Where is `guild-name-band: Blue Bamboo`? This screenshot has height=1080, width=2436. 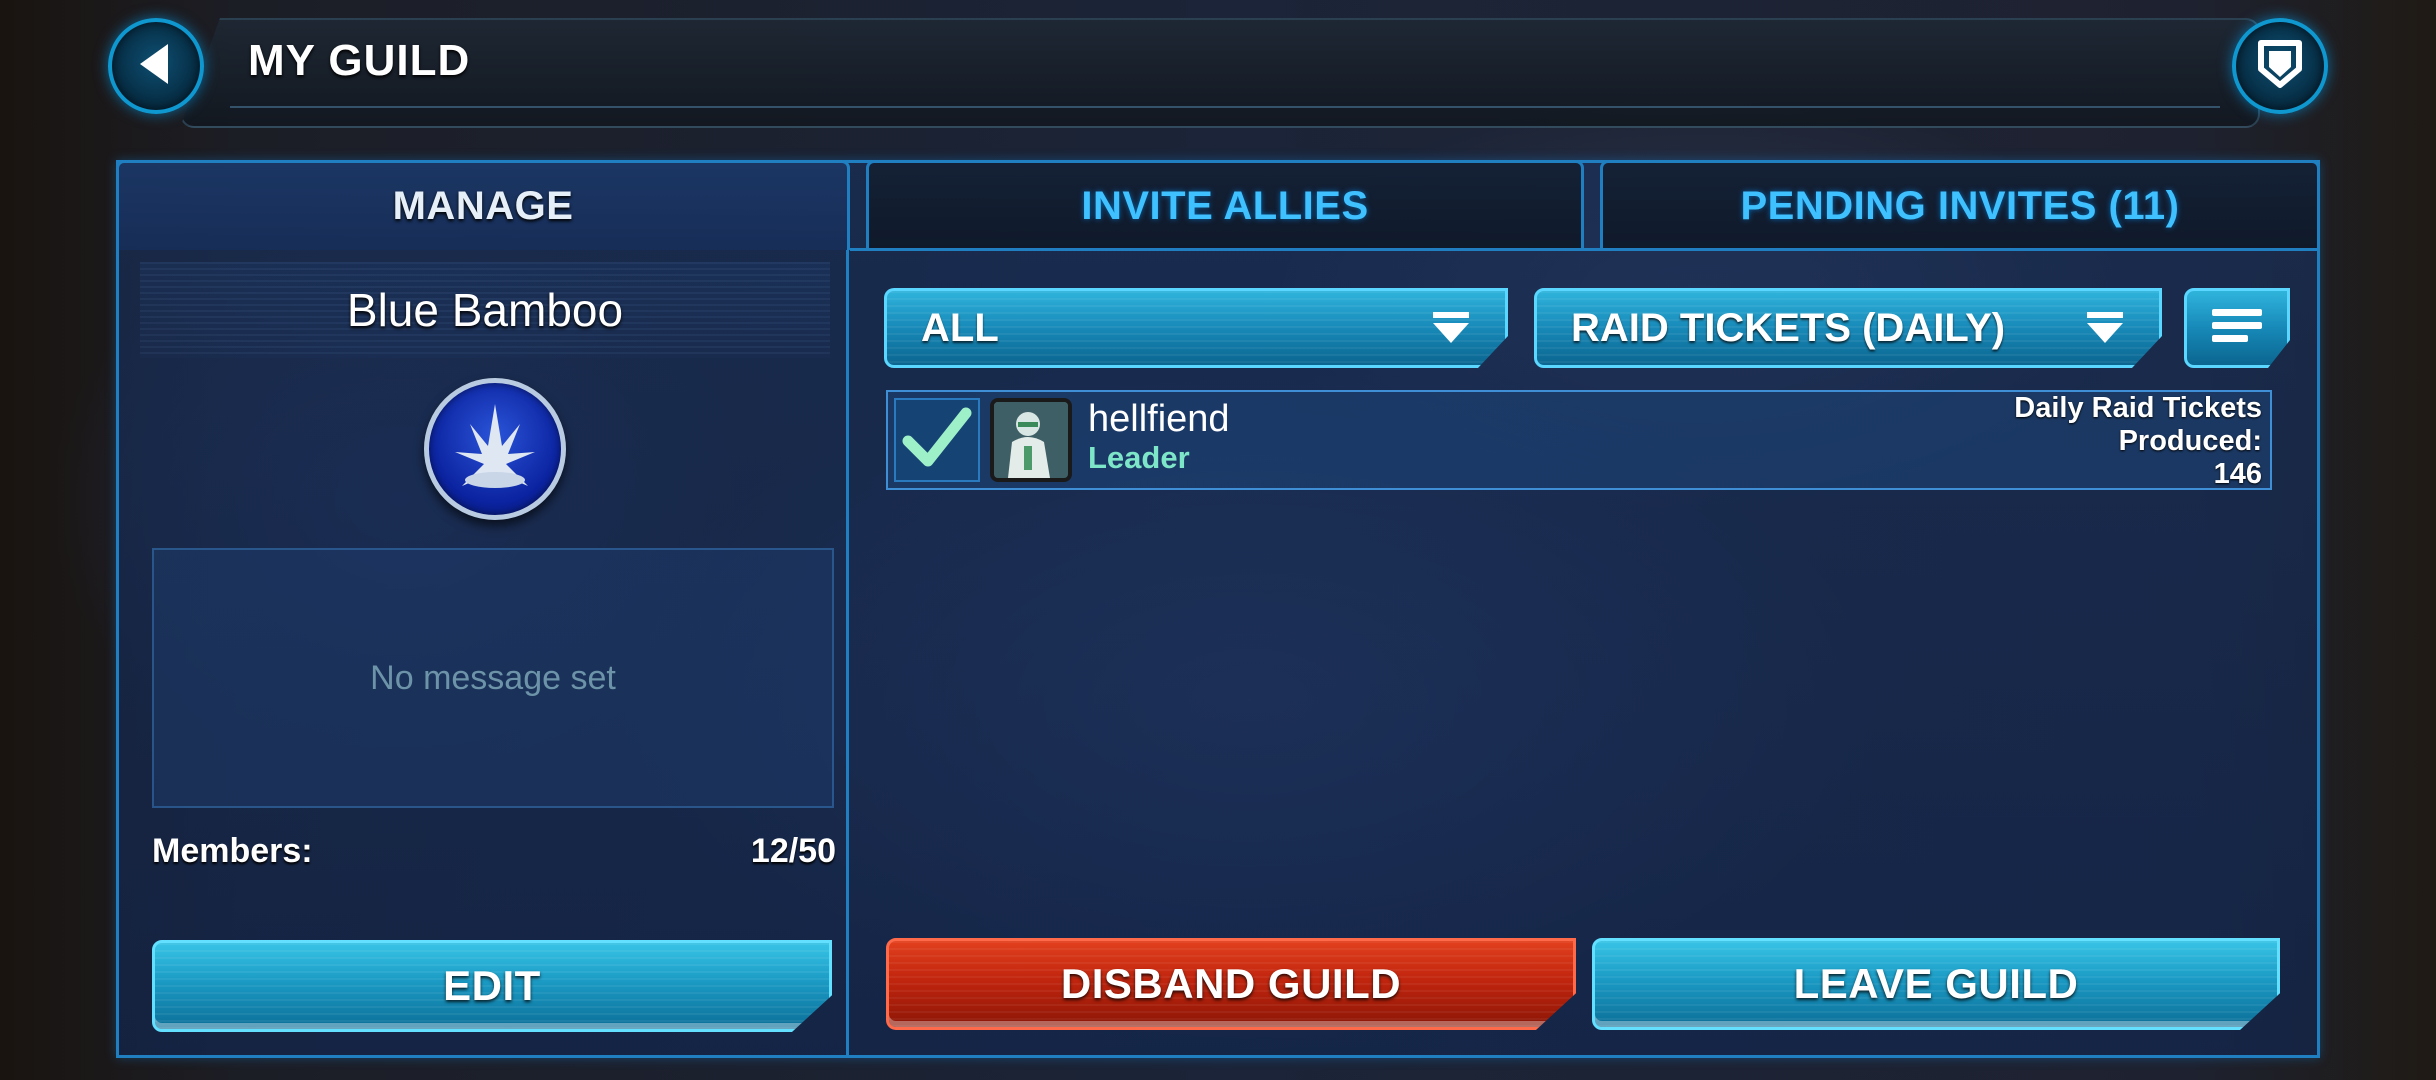 guild-name-band: Blue Bamboo is located at coordinates (485, 310).